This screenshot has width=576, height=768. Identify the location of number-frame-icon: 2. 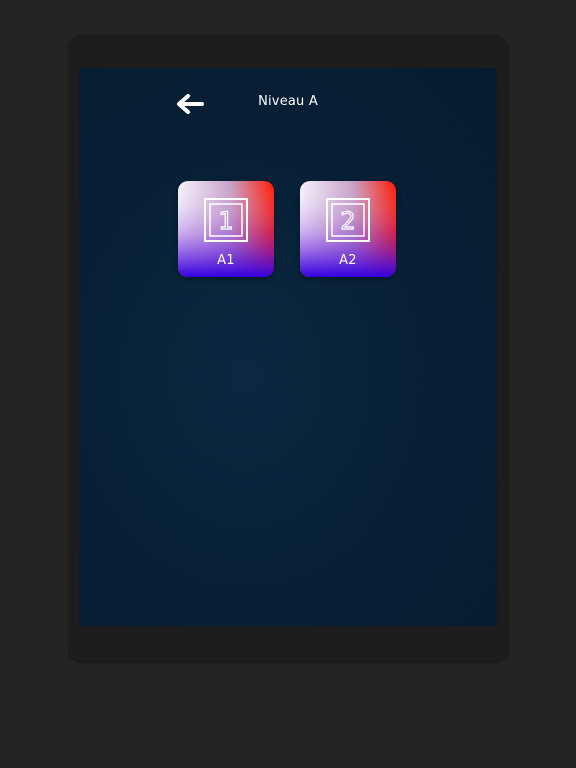
(348, 220).